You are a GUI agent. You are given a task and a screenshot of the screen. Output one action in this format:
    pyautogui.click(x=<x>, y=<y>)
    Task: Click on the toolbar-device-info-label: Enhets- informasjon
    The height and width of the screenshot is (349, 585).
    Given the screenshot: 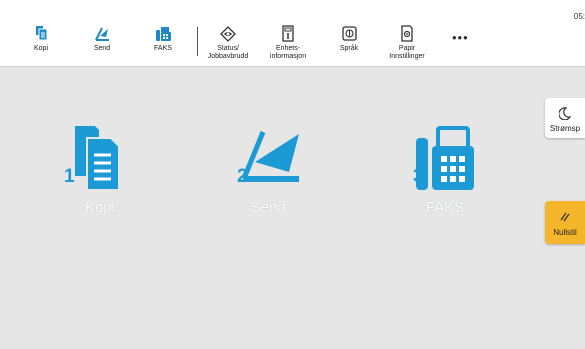 What is the action you would take?
    pyautogui.click(x=288, y=52)
    